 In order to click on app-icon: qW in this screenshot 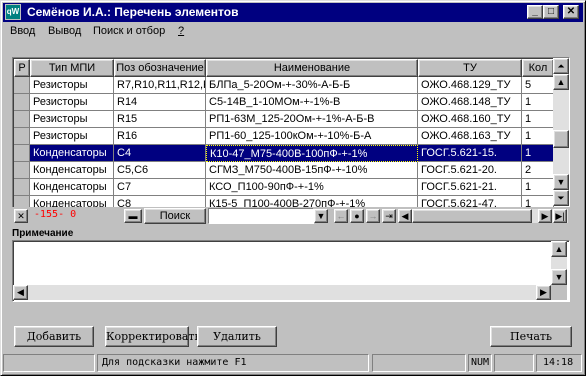, I will do `click(13, 12)`.